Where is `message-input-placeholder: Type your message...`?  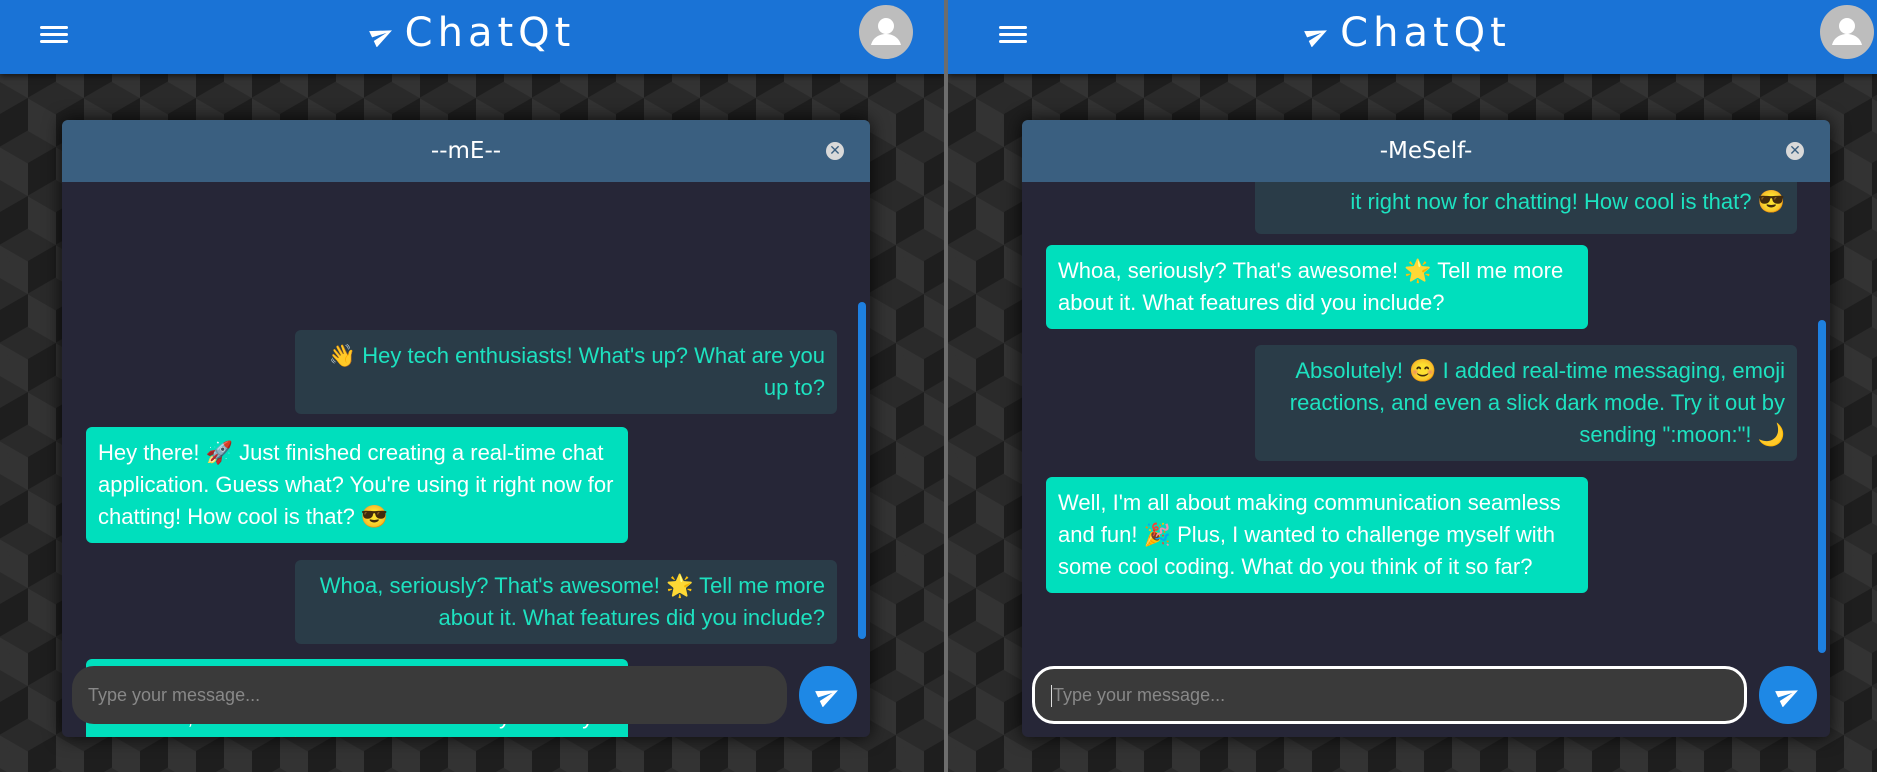 message-input-placeholder: Type your message... is located at coordinates (1139, 695).